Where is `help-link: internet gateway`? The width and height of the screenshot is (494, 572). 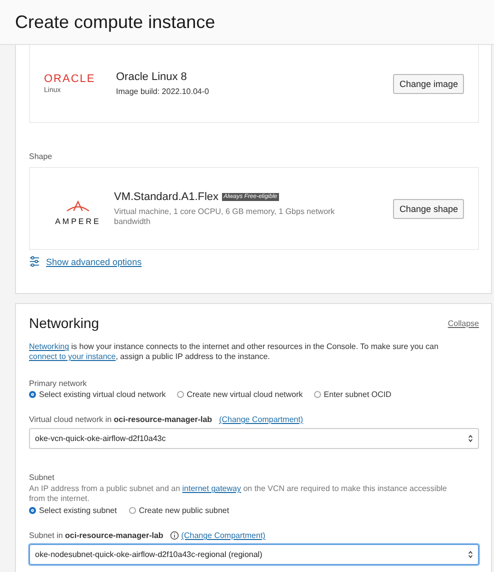 help-link: internet gateway is located at coordinates (211, 488).